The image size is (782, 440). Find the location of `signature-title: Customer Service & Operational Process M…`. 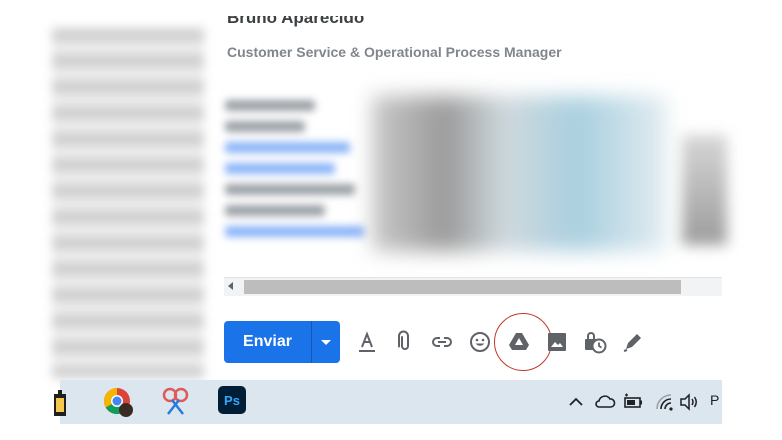

signature-title: Customer Service & Operational Process M… is located at coordinates (394, 52).